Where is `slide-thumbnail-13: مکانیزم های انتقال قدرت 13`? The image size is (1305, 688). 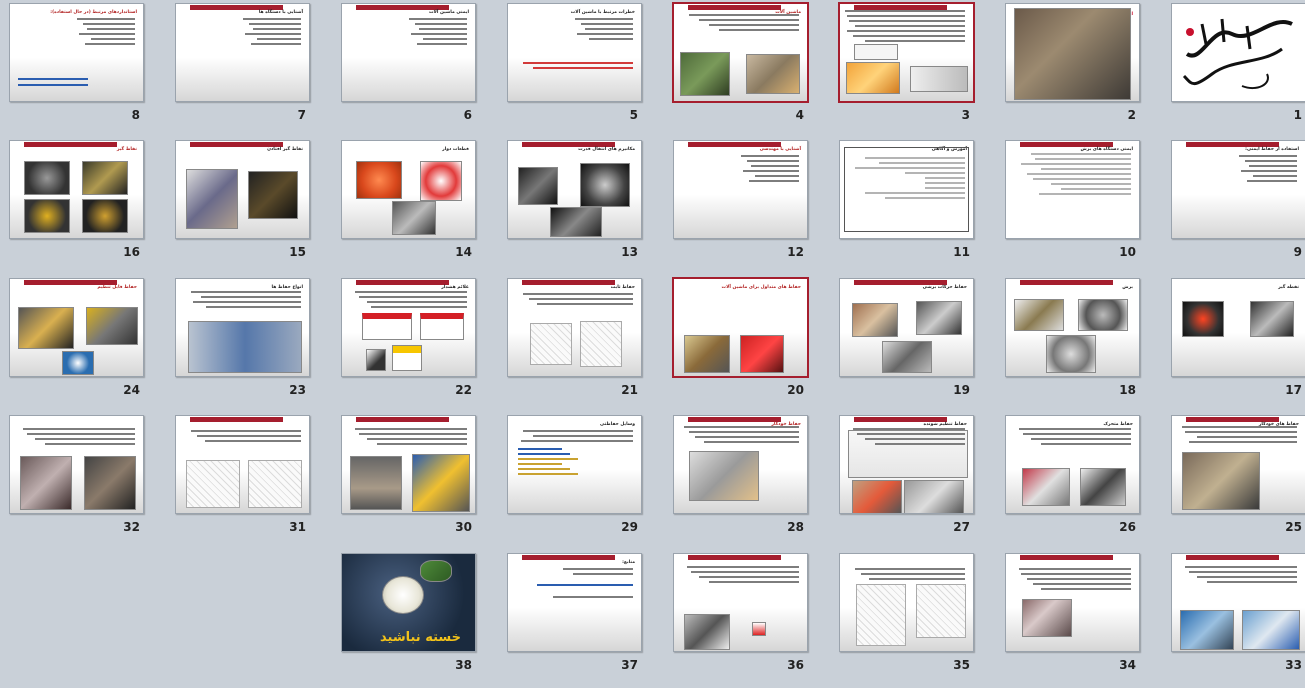
slide-thumbnail-13: مکانیزم های انتقال قدرت 13 is located at coordinates (584, 206).